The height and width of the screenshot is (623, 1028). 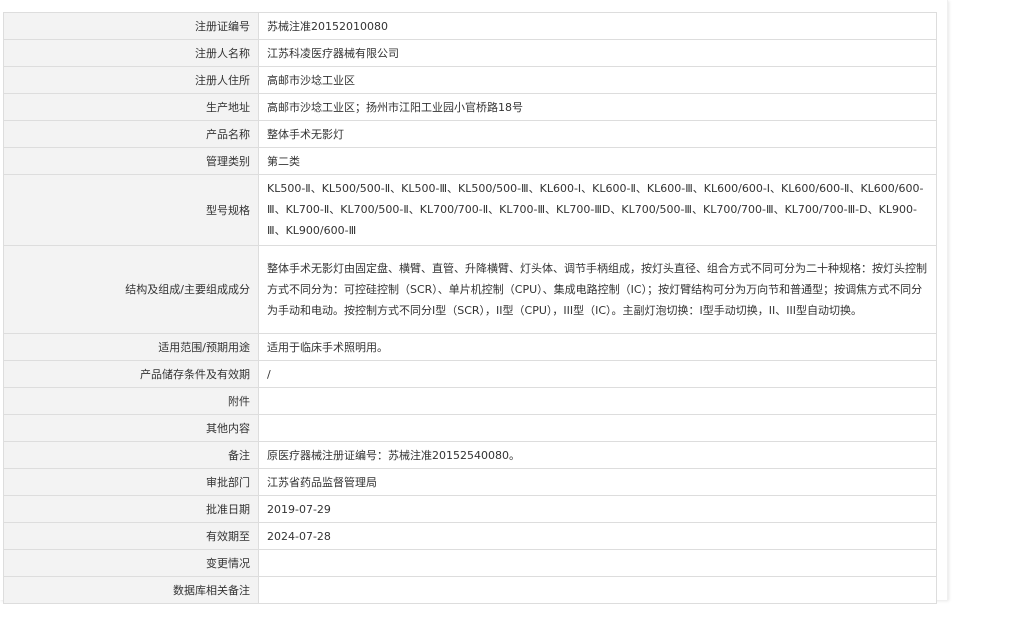 I want to click on field-label: 注册人住所, so click(x=131, y=80).